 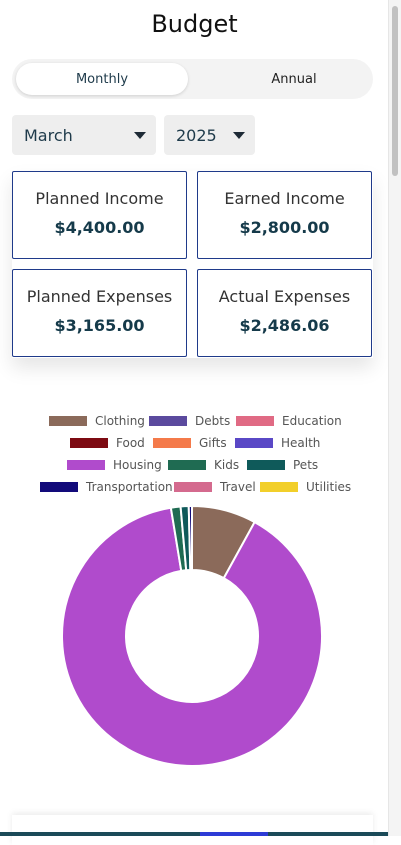 I want to click on earned-income-label: Earned Income, so click(x=284, y=198).